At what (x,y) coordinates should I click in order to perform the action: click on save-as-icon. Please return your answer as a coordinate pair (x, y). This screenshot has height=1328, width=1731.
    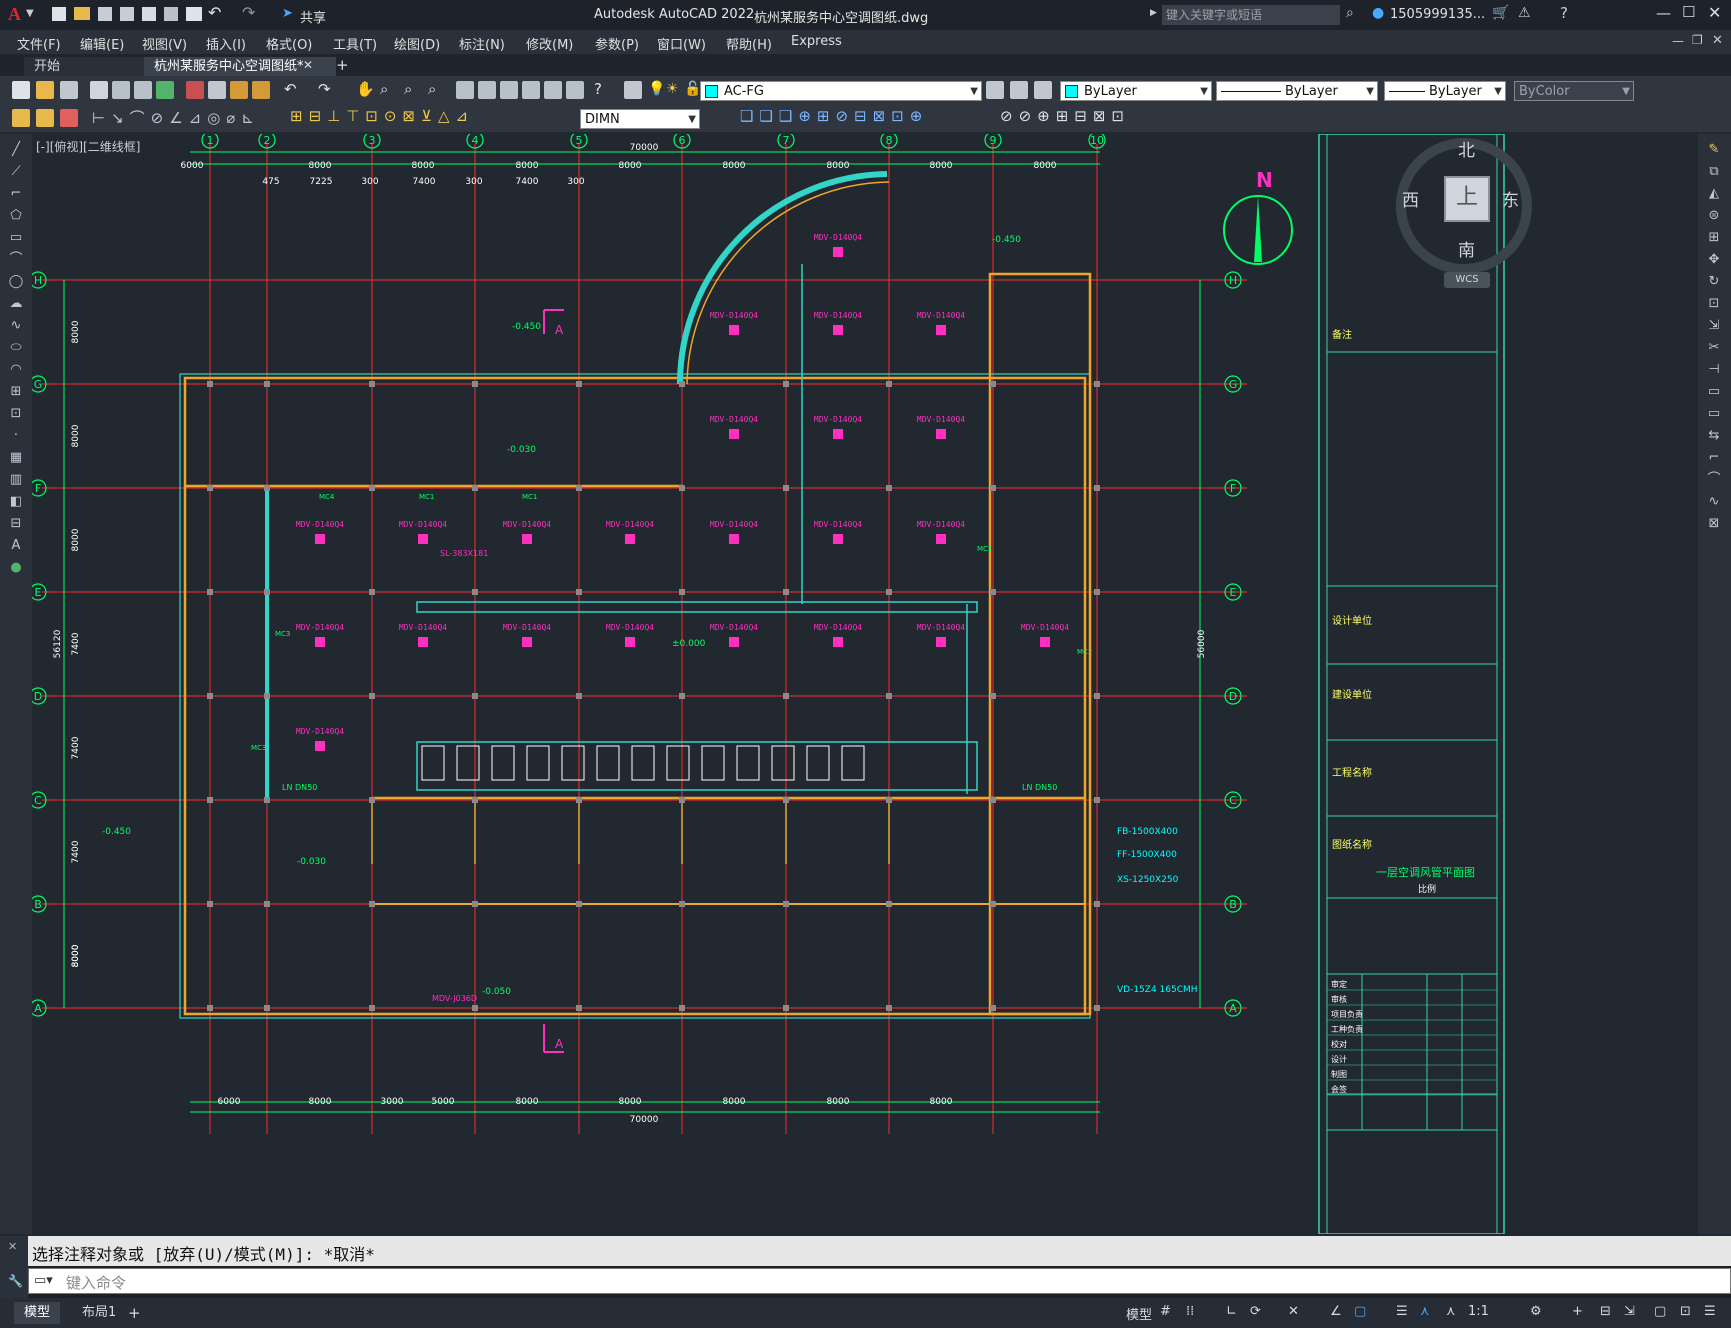
    Looking at the image, I should click on (127, 14).